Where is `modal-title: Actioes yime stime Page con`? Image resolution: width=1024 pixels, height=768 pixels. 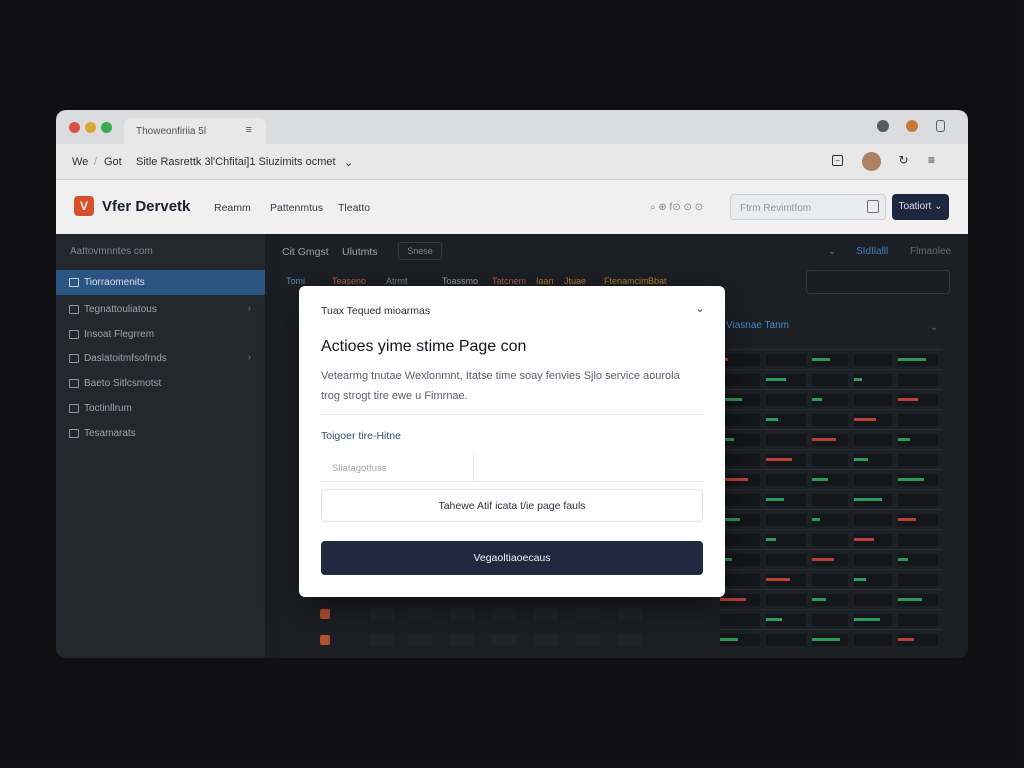 modal-title: Actioes yime stime Page con is located at coordinates (424, 346).